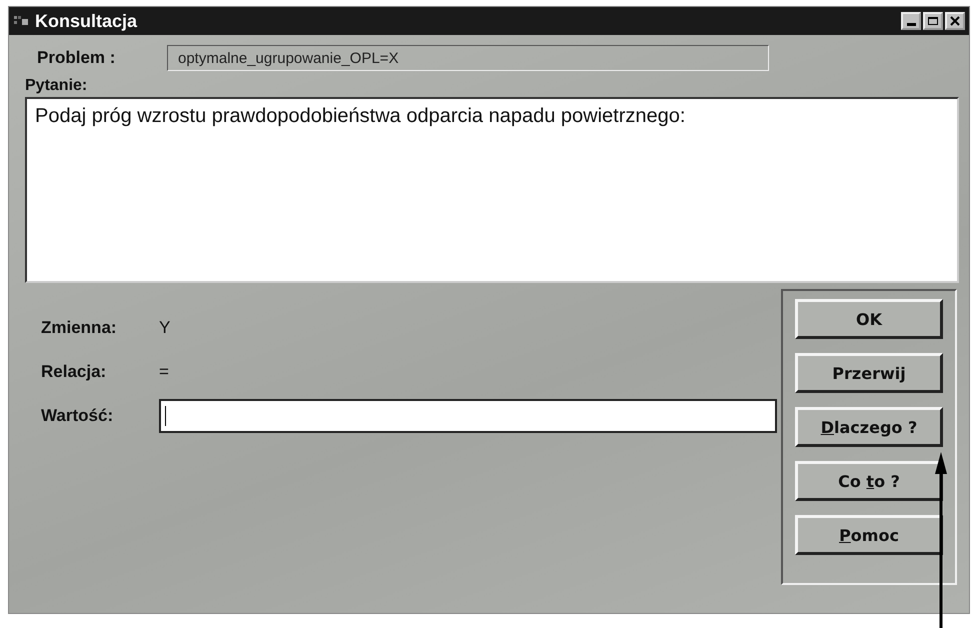 The width and height of the screenshot is (976, 628). I want to click on input-field, so click(468, 416).